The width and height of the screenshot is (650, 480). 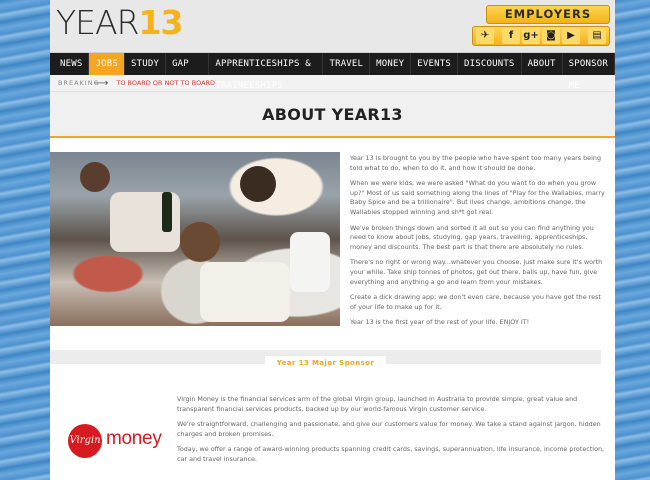 I want to click on facebook-icon: f, so click(x=511, y=36).